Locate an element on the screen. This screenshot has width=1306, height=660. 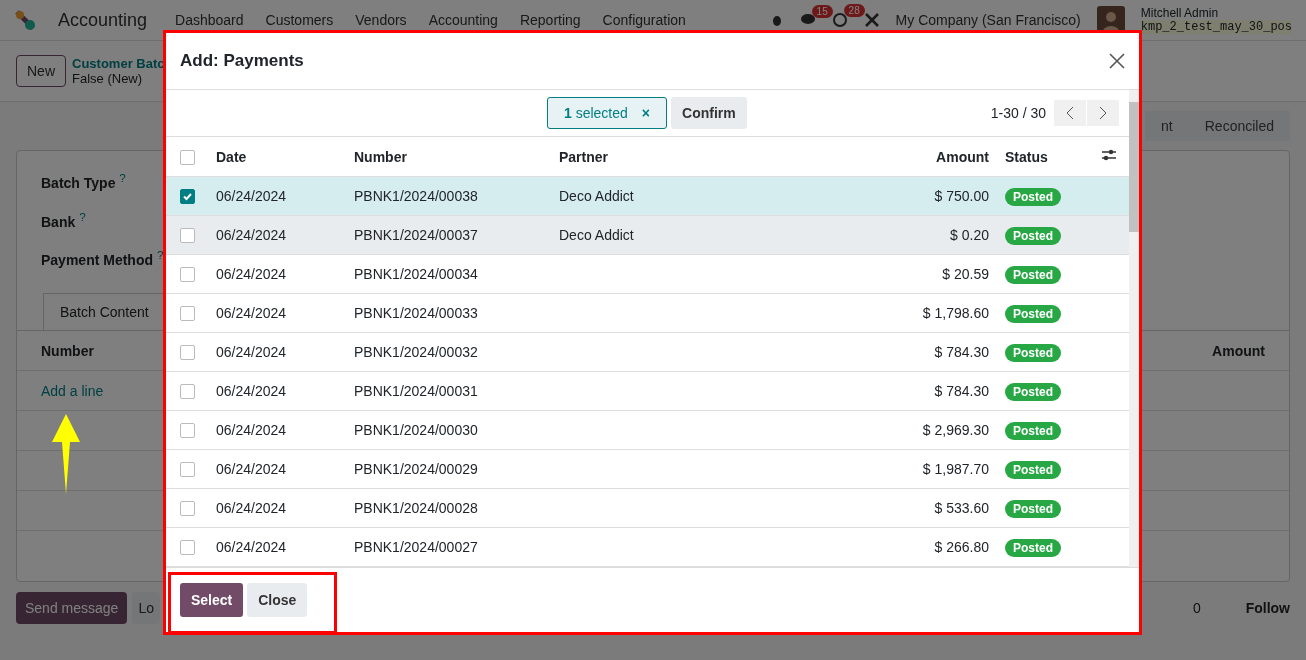
notebook-tab: Batch Content is located at coordinates (104, 311).